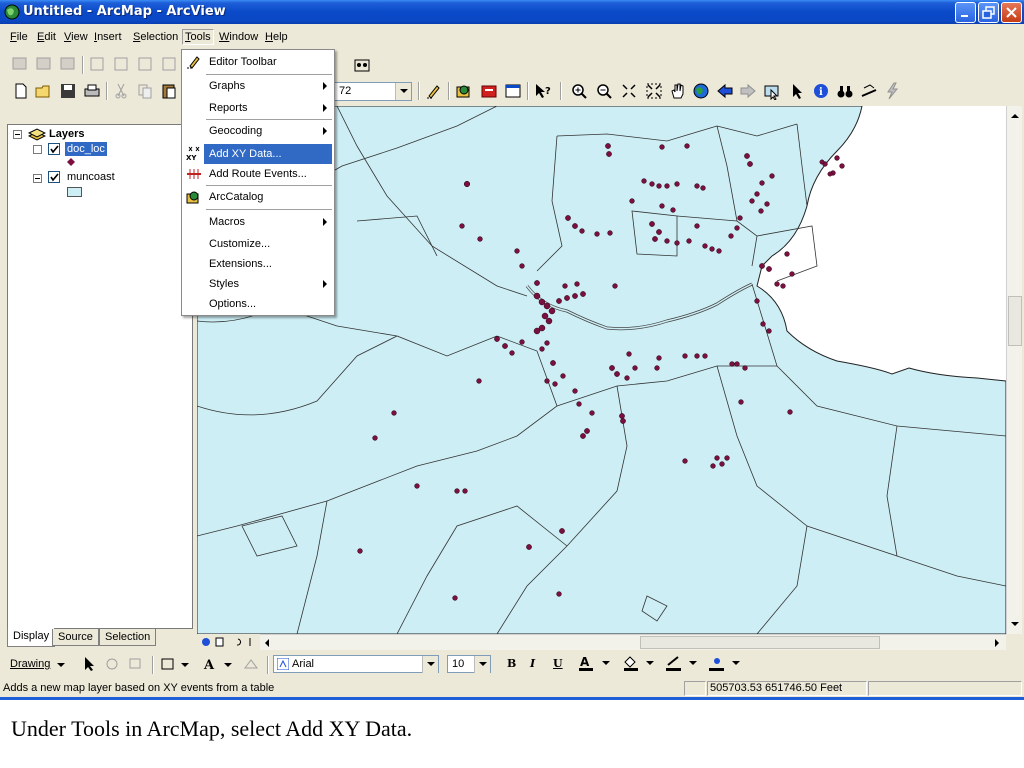  What do you see at coordinates (797, 91) in the screenshot?
I see `select-elements-arrow-icon` at bounding box center [797, 91].